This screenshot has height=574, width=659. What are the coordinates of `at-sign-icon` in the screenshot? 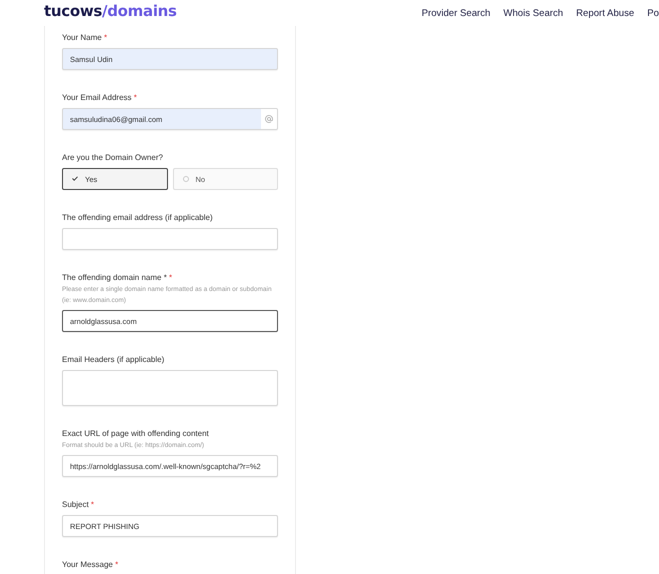 It's located at (269, 119).